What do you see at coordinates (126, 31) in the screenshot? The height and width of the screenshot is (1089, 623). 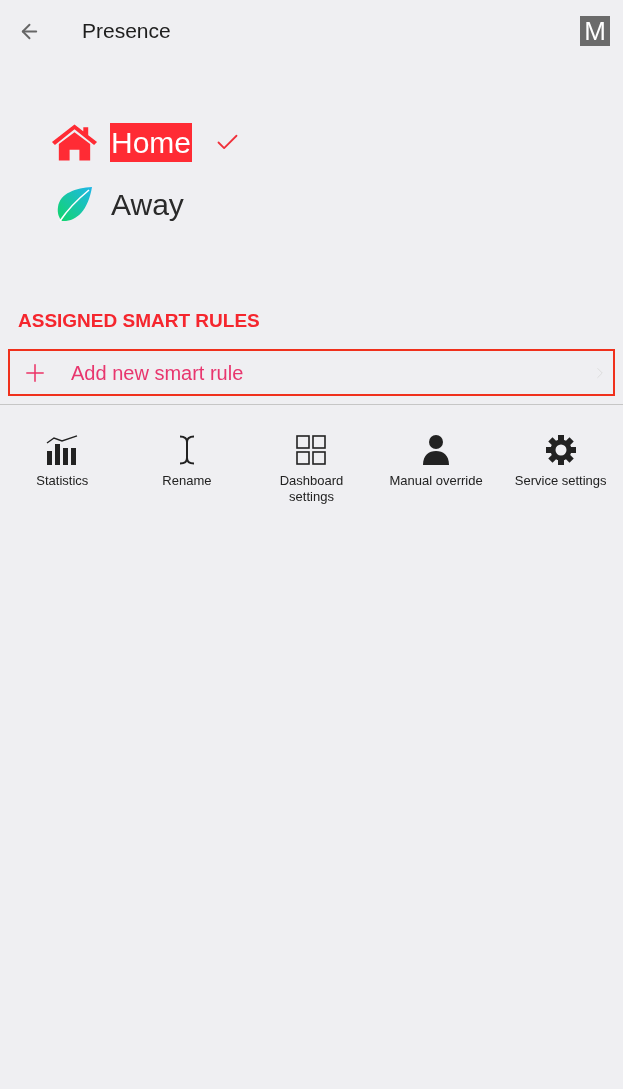 I see `page-title: Presence` at bounding box center [126, 31].